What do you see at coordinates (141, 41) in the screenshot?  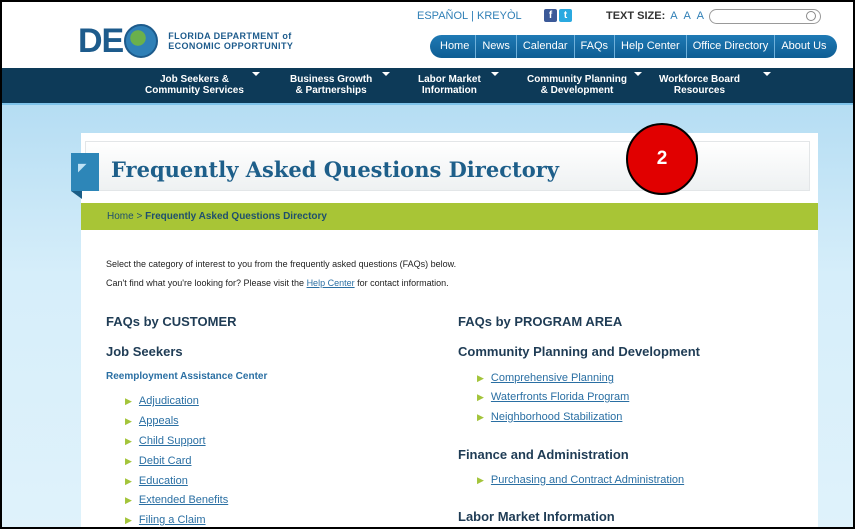 I see `globe-icon` at bounding box center [141, 41].